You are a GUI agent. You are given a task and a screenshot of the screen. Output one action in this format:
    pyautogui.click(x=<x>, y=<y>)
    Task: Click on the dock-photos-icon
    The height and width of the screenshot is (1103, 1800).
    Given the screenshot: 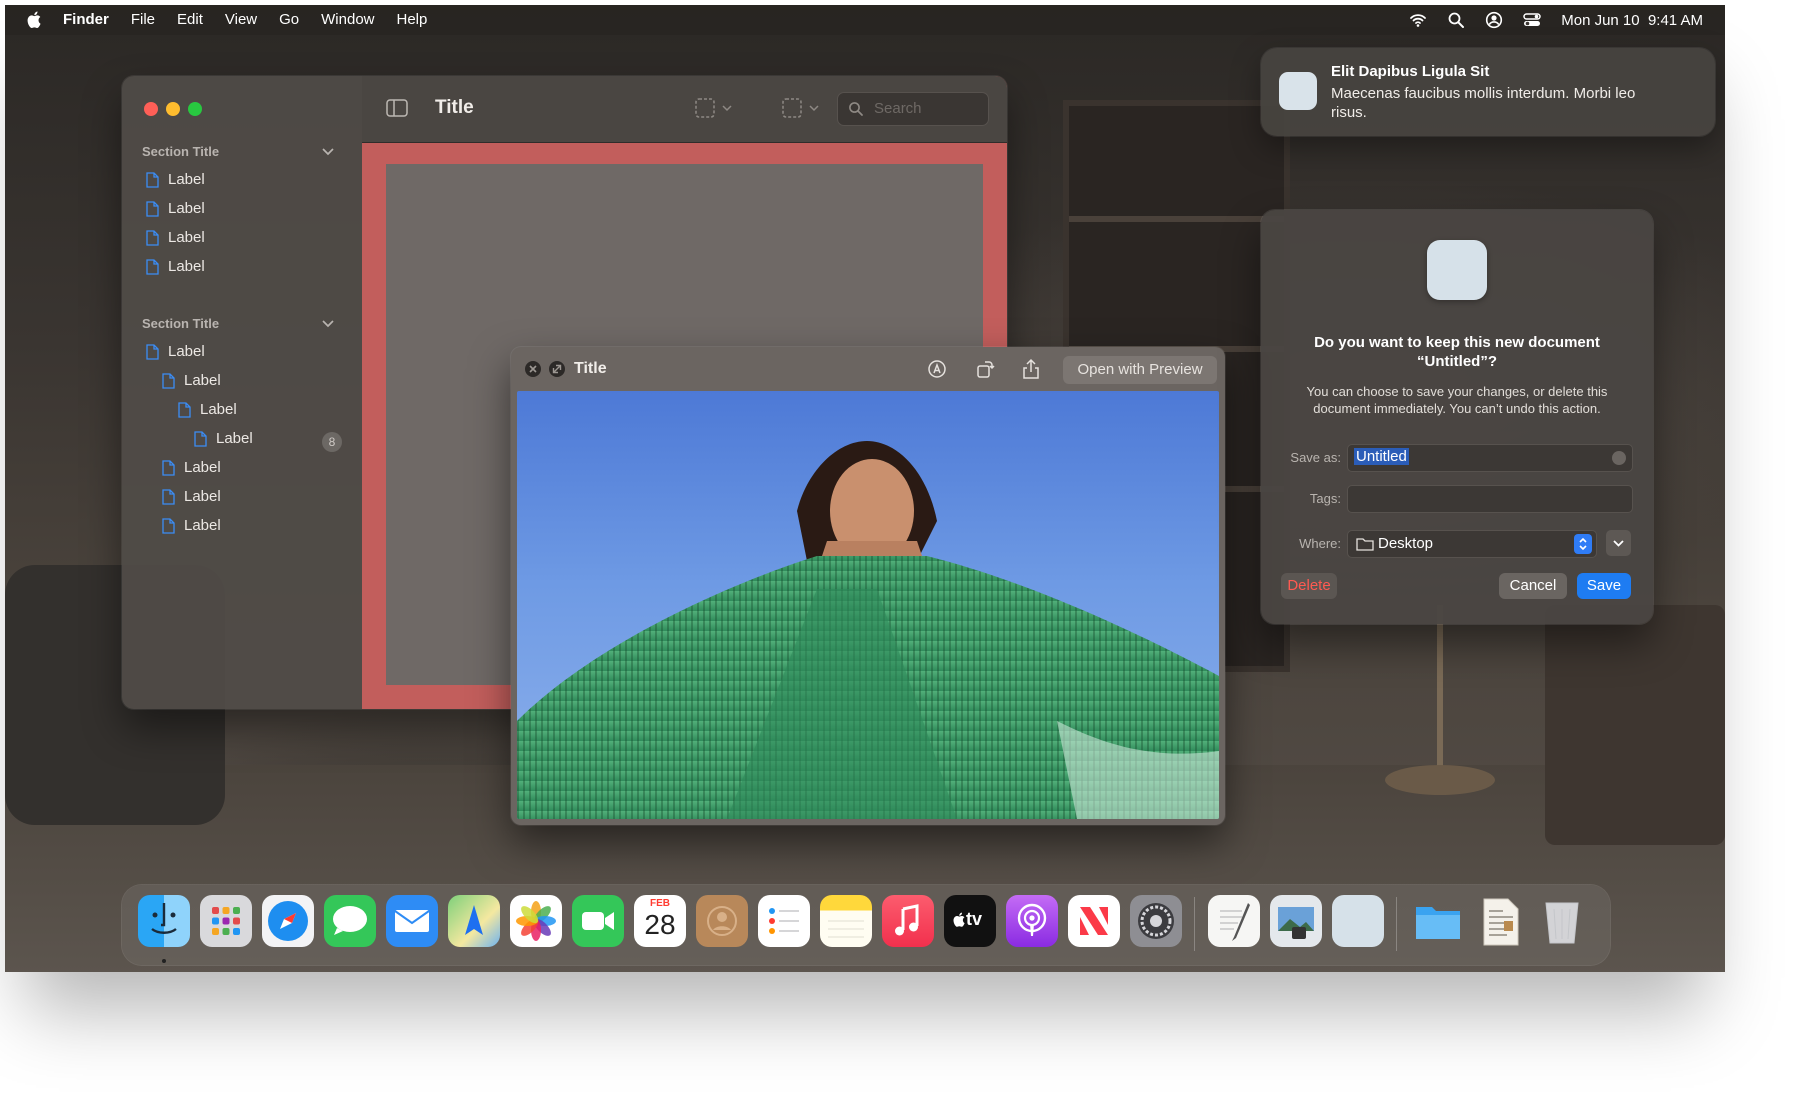 What is the action you would take?
    pyautogui.click(x=536, y=921)
    